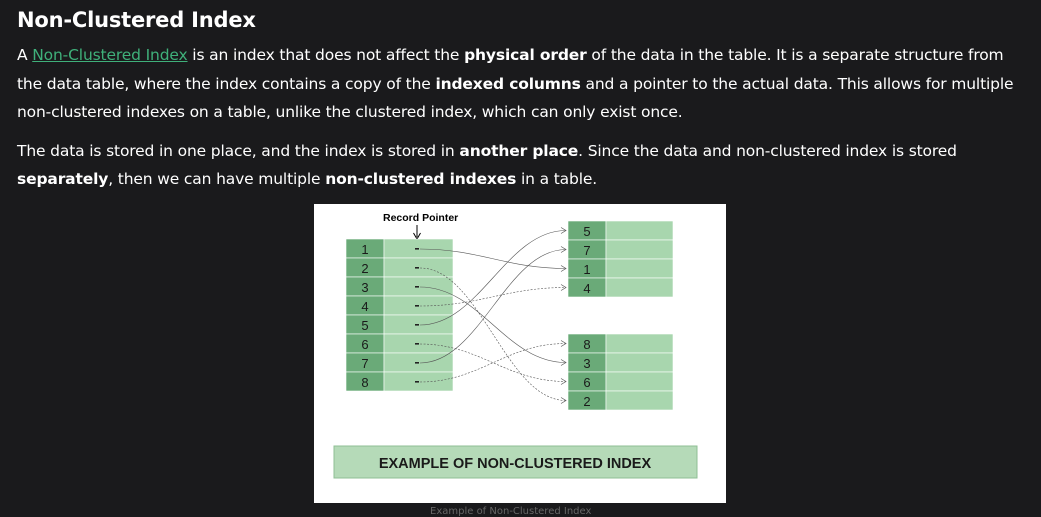  What do you see at coordinates (519, 150) in the screenshot?
I see `bold-text: another place` at bounding box center [519, 150].